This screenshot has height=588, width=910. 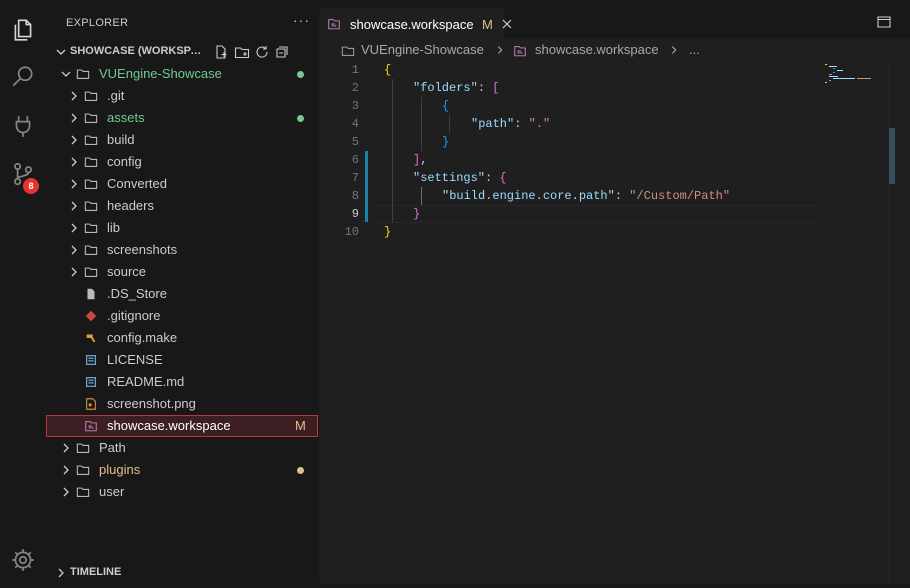 What do you see at coordinates (855, 75) in the screenshot?
I see `minimap` at bounding box center [855, 75].